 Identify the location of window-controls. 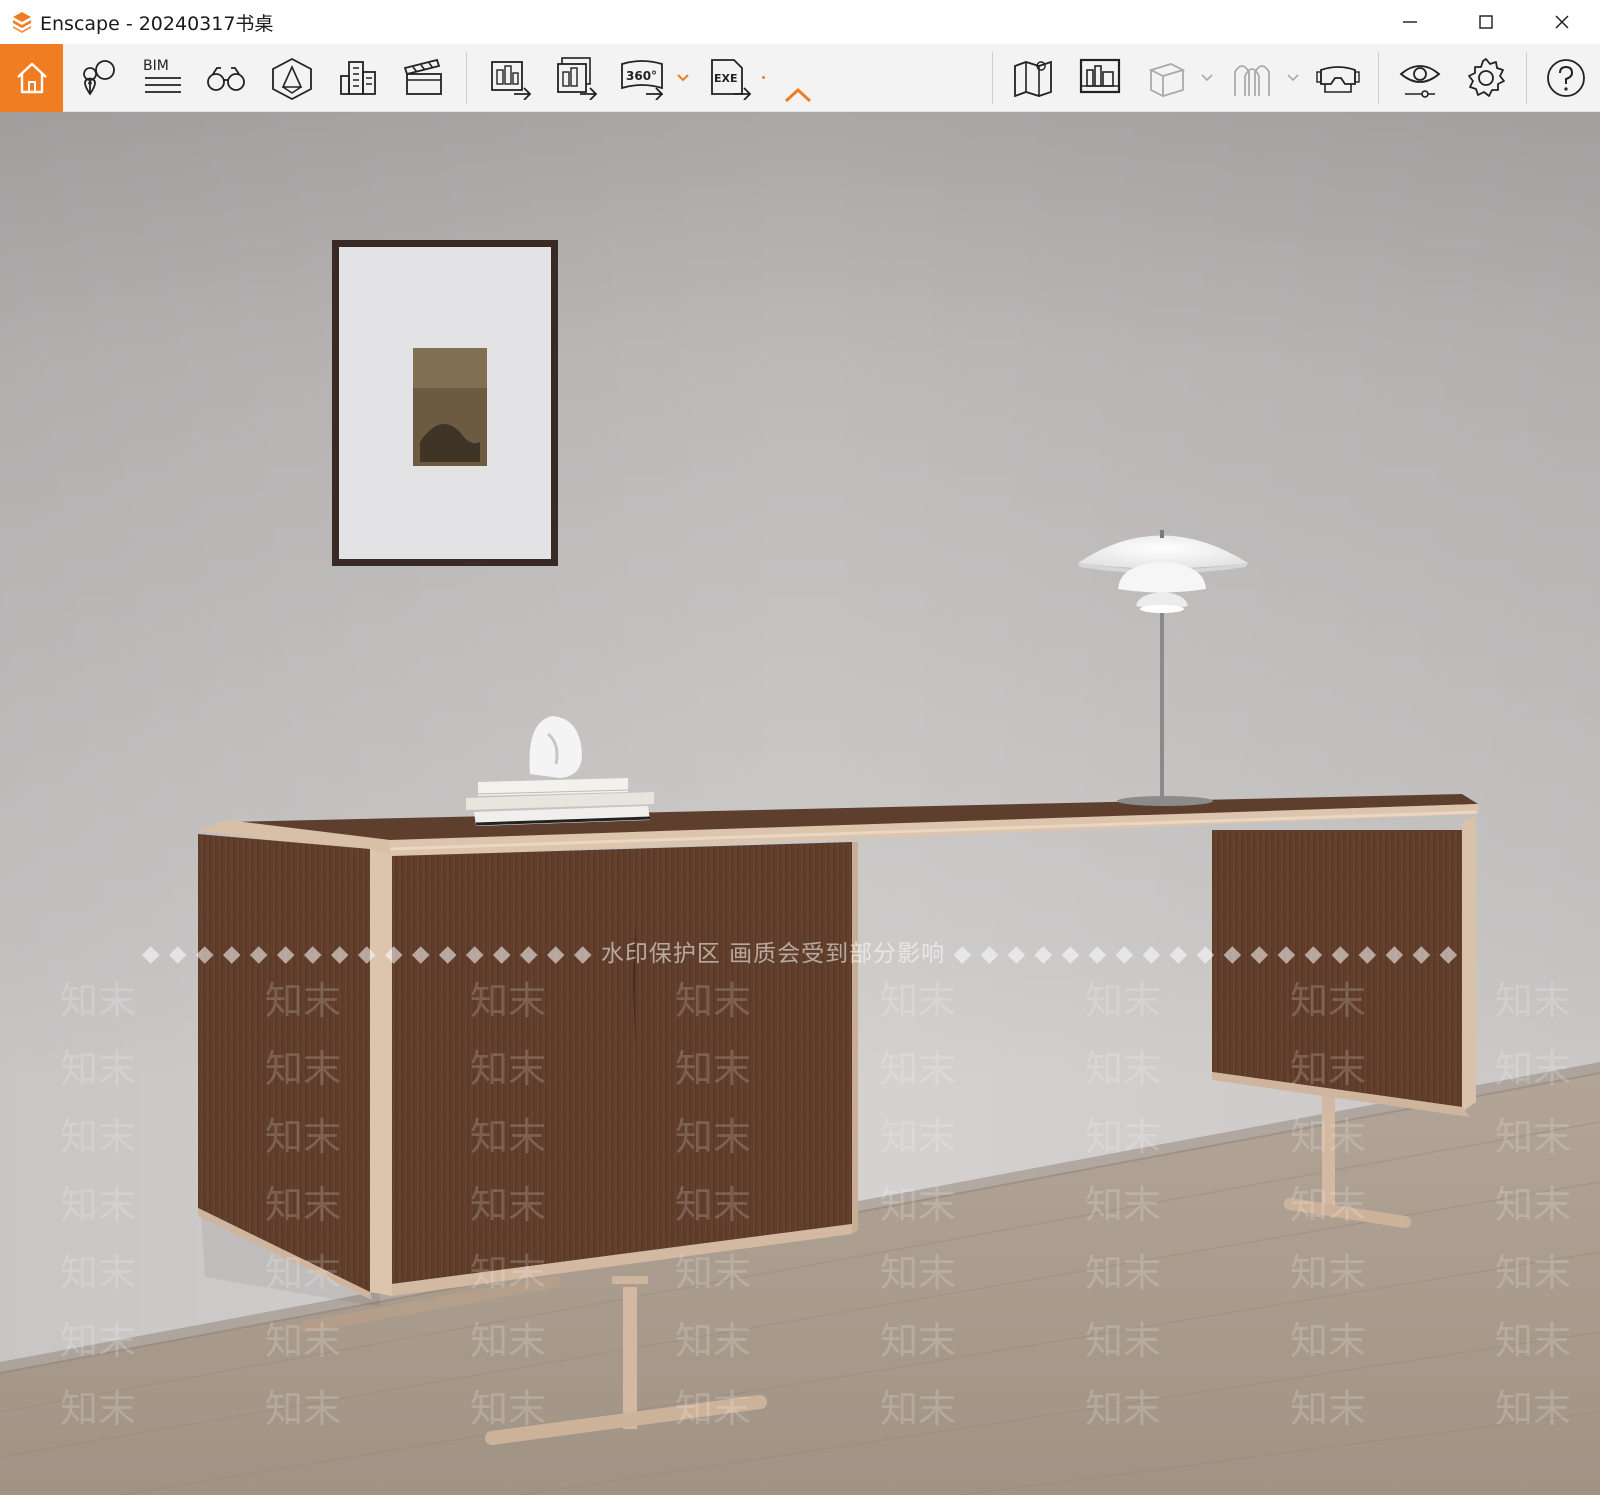
(1486, 22).